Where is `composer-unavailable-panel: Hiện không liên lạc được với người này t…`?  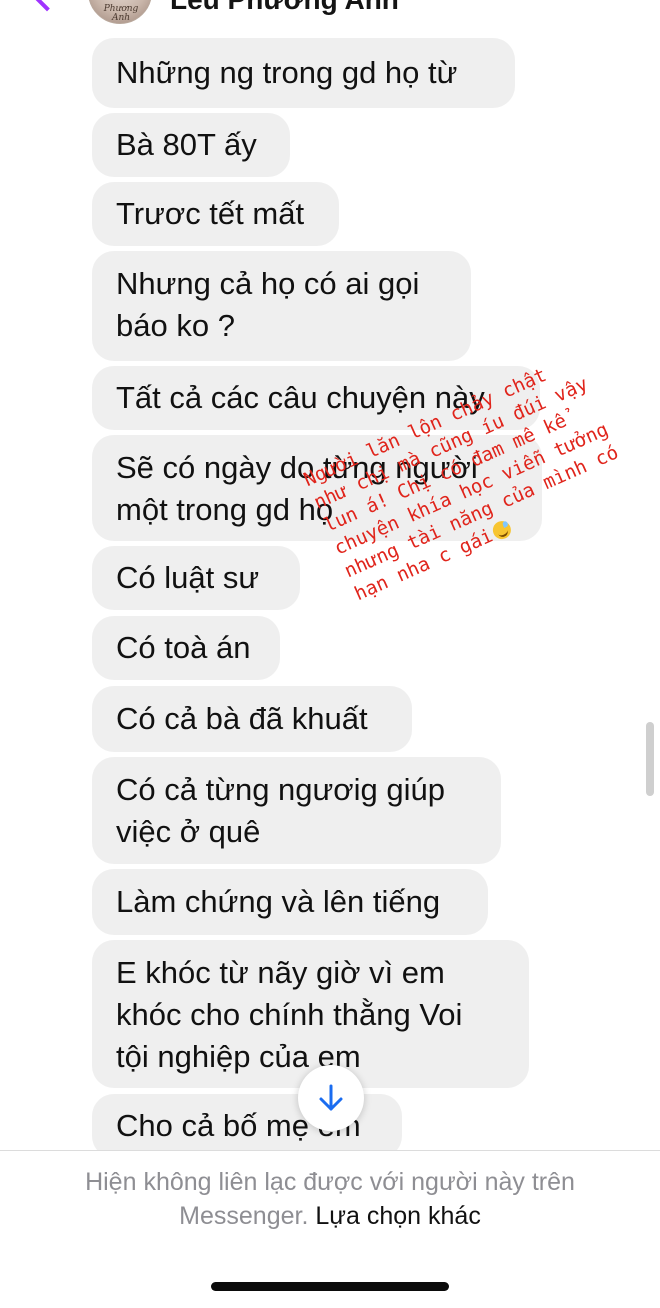 composer-unavailable-panel: Hiện không liên lạc được với người này t… is located at coordinates (330, 1229).